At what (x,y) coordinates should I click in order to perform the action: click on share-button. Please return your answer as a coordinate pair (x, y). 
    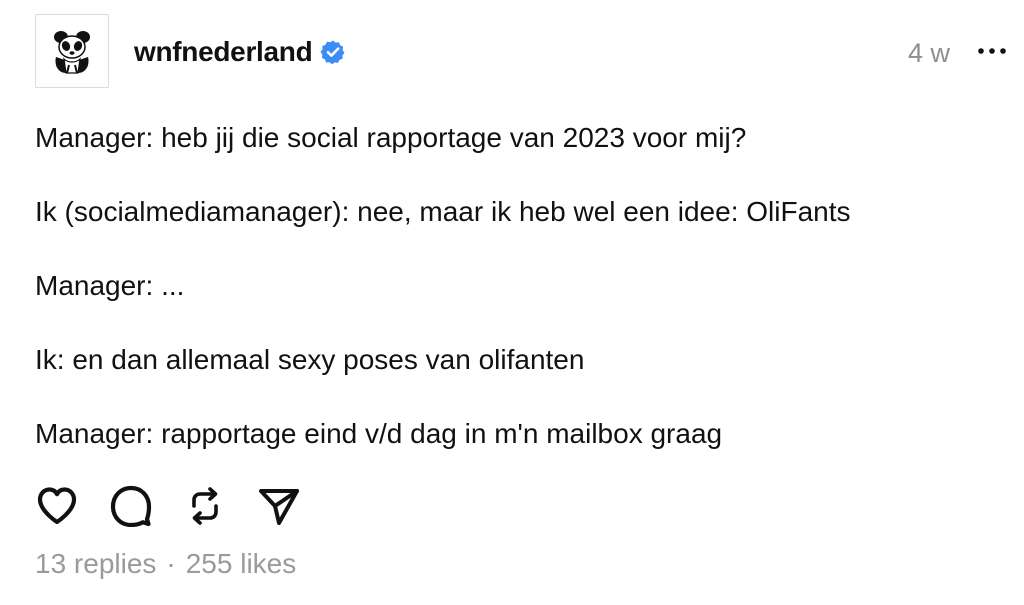
    Looking at the image, I should click on (279, 506).